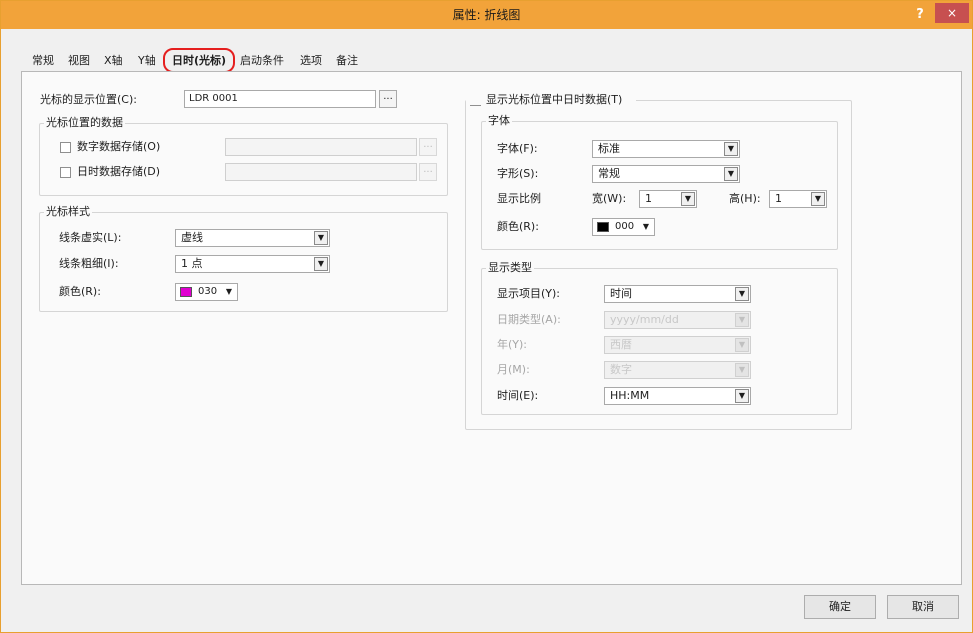 The image size is (973, 633). I want to click on line-type-label: 线条虚实(L):, so click(90, 237).